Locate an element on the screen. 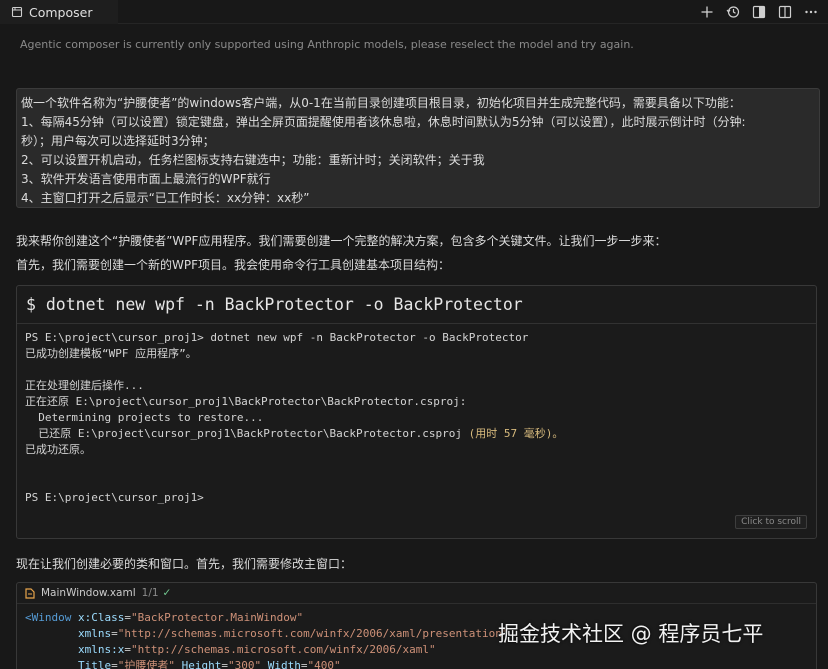 This screenshot has width=828, height=669. tab-composer: Composer is located at coordinates (59, 12).